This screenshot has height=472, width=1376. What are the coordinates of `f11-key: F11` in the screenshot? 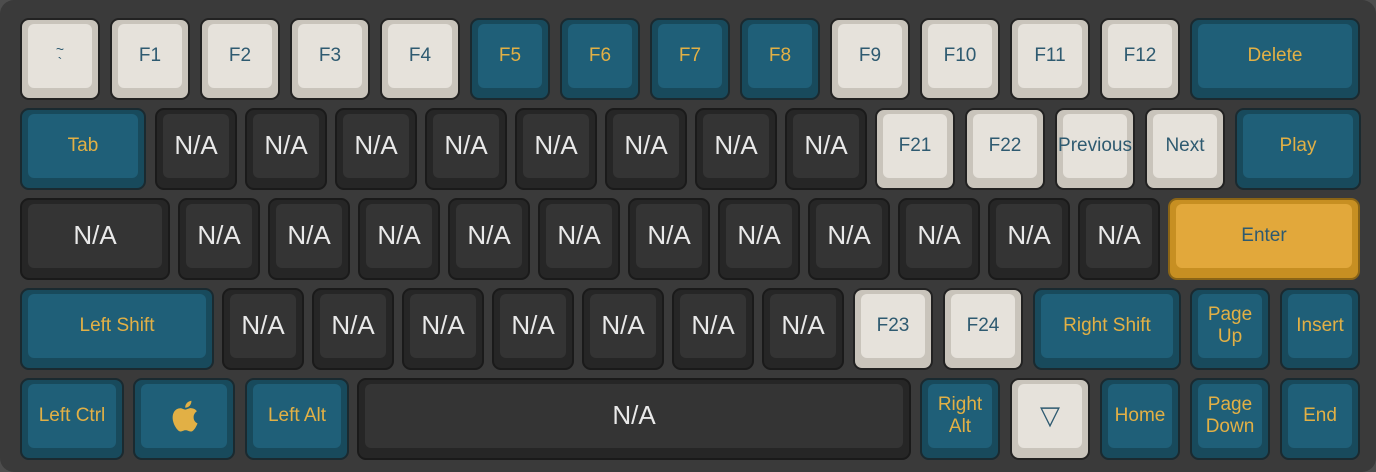 It's located at (1050, 59).